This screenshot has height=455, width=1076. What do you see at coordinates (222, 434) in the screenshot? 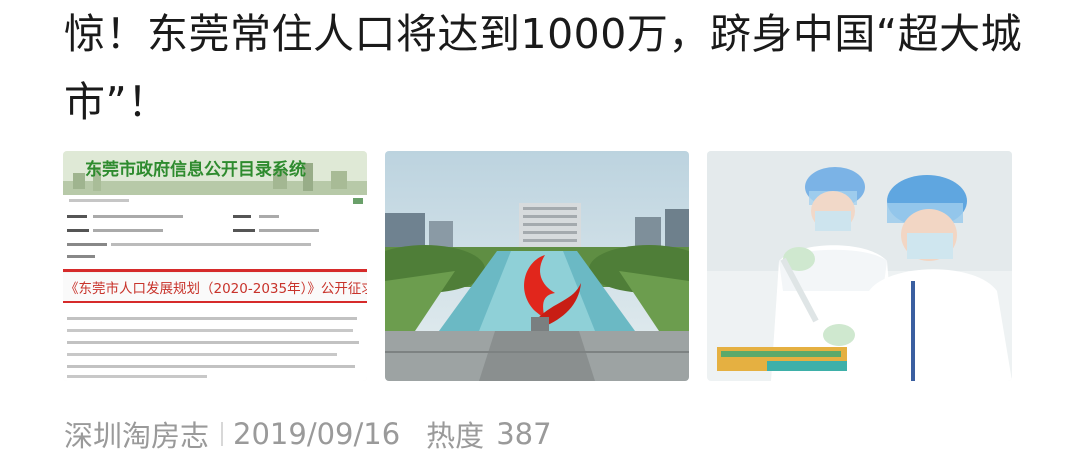
I see `meta-divider` at bounding box center [222, 434].